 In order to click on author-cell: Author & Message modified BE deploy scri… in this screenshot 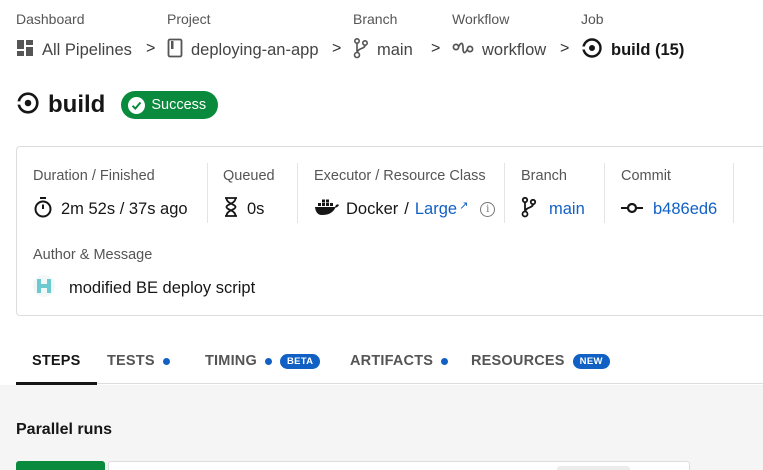, I will do `click(144, 274)`.